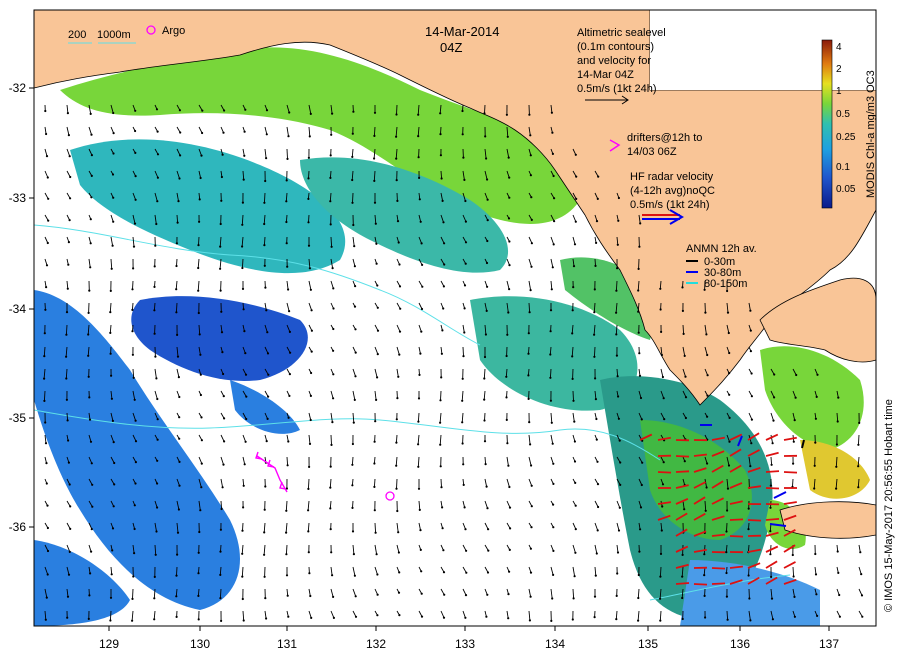 This screenshot has height=660, width=900. What do you see at coordinates (287, 644) in the screenshot?
I see `x-tick-131: 131` at bounding box center [287, 644].